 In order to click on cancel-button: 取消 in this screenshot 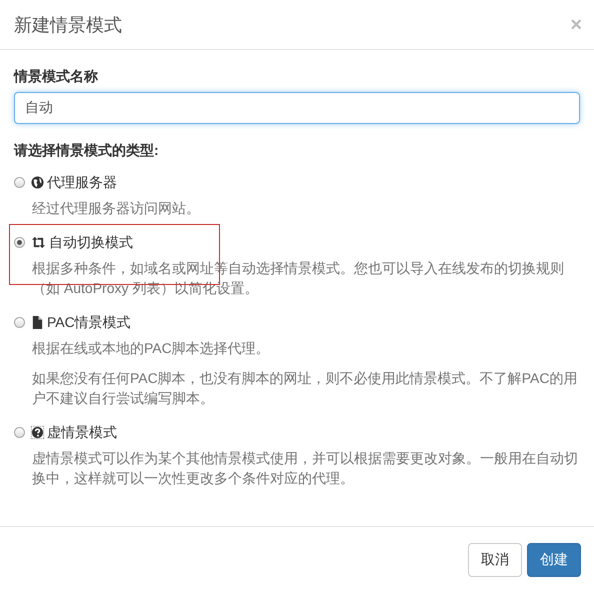, I will do `click(495, 559)`.